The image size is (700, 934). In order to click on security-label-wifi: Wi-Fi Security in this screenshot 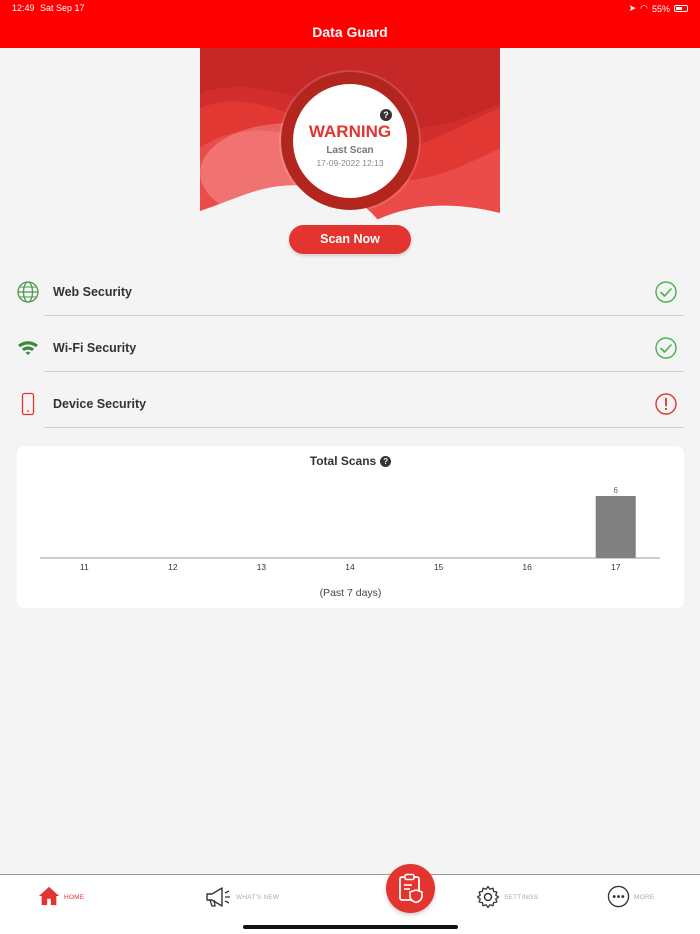, I will do `click(95, 348)`.